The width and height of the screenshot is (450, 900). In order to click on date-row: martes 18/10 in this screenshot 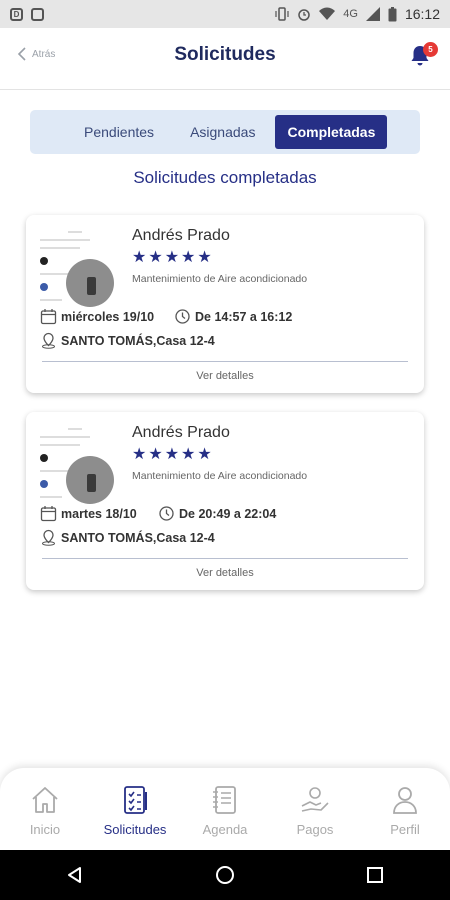, I will do `click(88, 513)`.